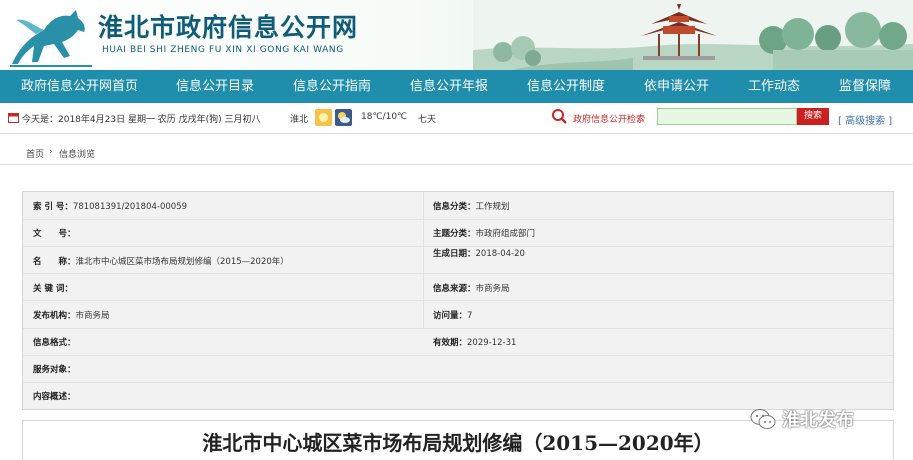 This screenshot has height=460, width=913. Describe the element at coordinates (505, 234) in the screenshot. I see `topic-value: 市政府组成部门` at that location.